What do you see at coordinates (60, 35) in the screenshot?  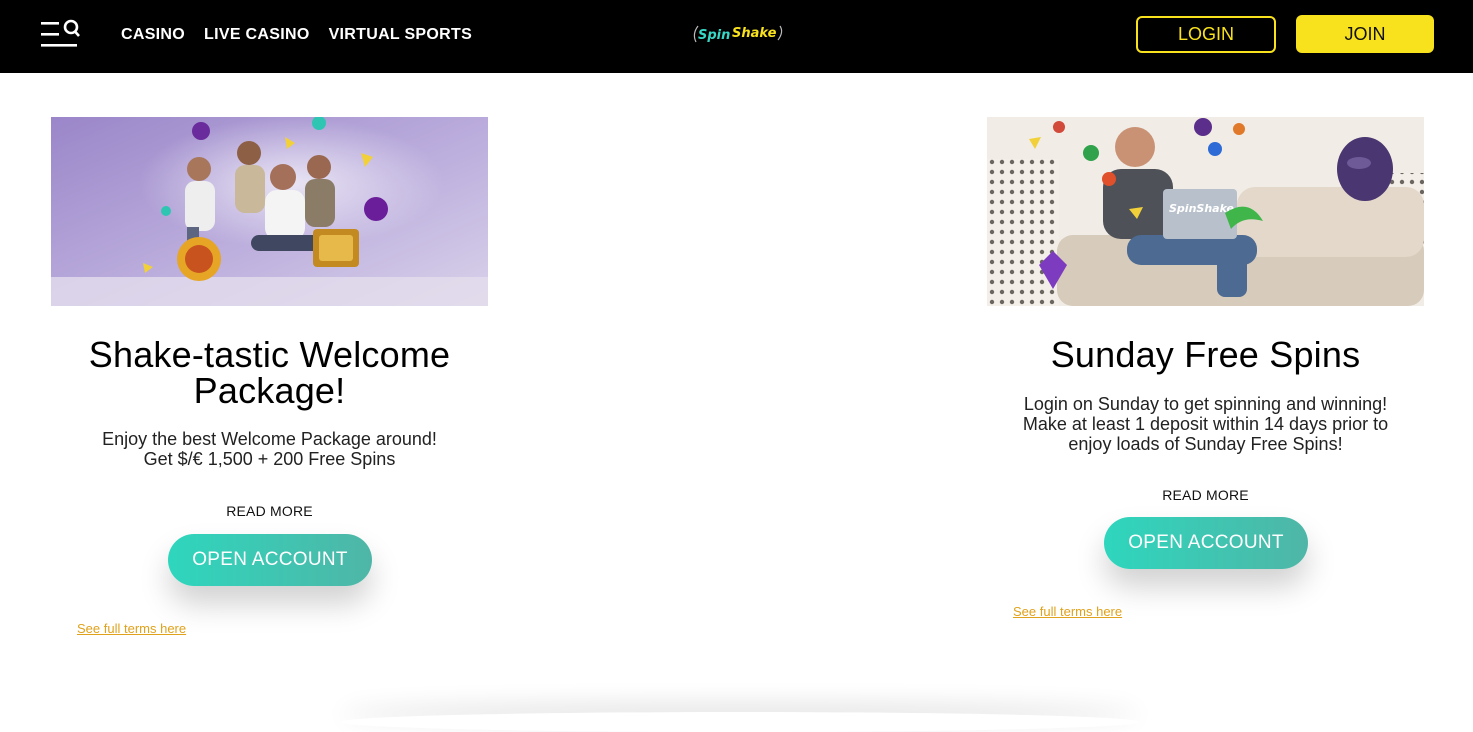 I see `menu-search-icon` at bounding box center [60, 35].